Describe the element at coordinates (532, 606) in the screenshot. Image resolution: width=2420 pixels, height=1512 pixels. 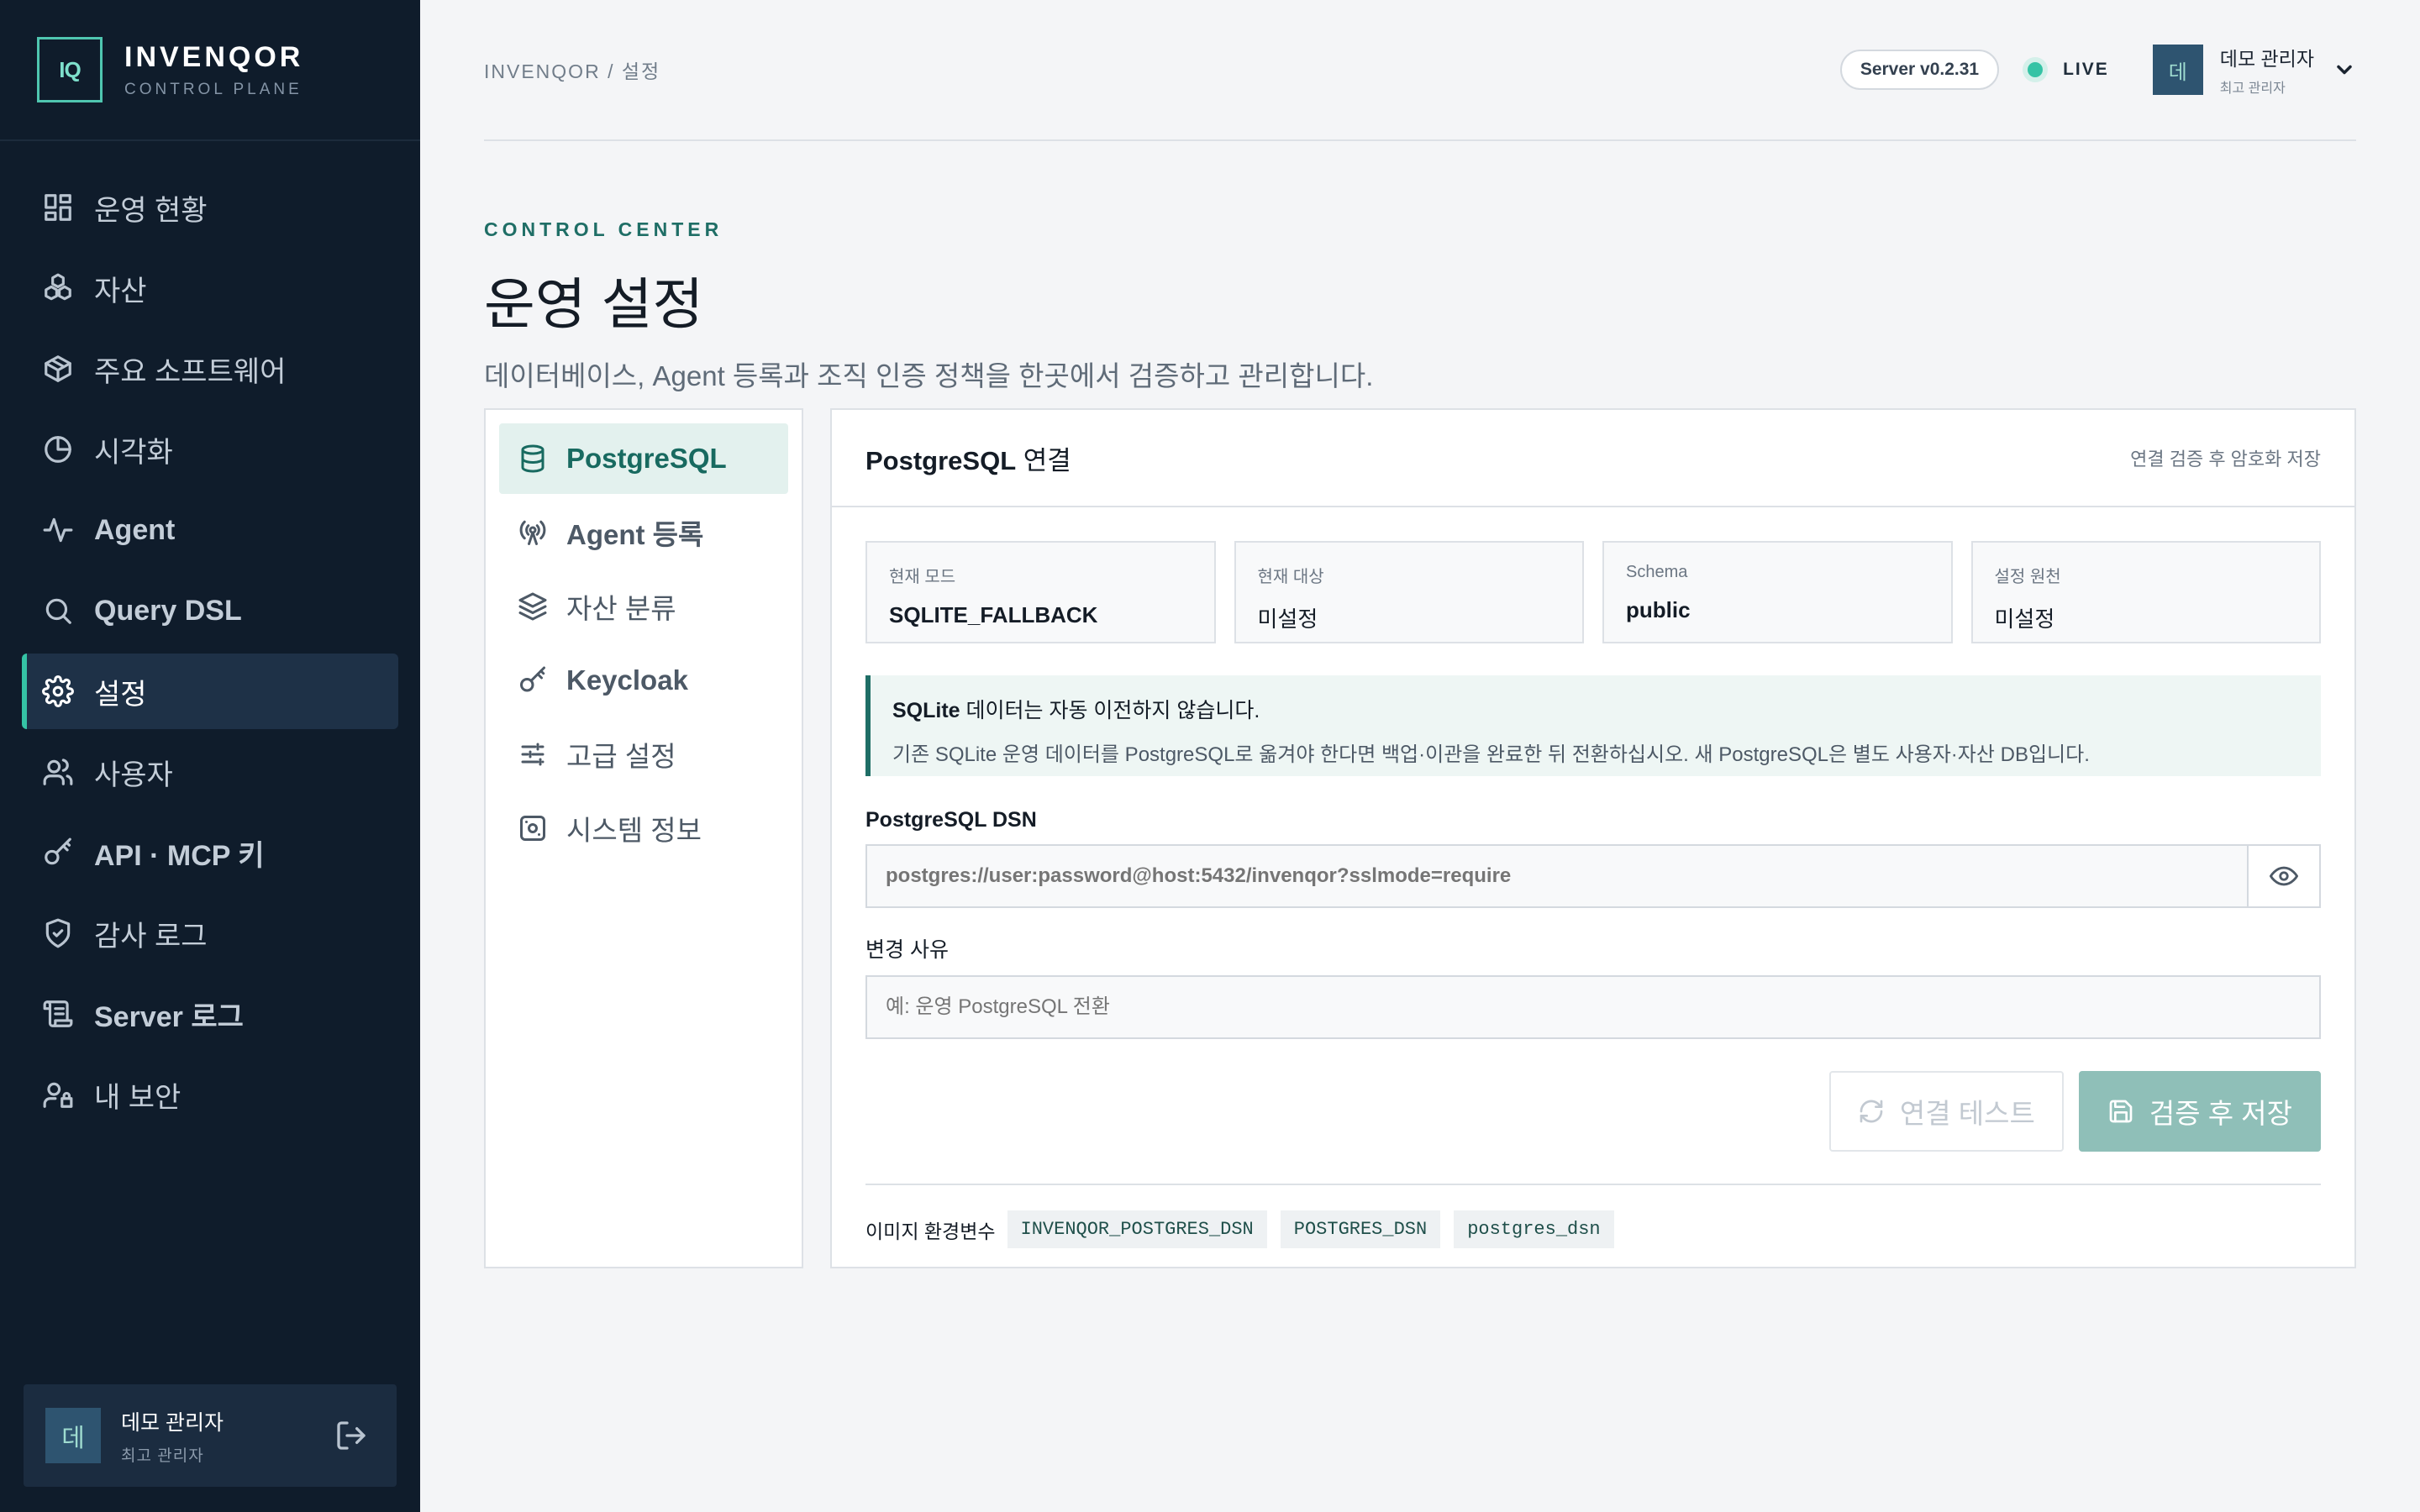
I see `layers-icon` at that location.